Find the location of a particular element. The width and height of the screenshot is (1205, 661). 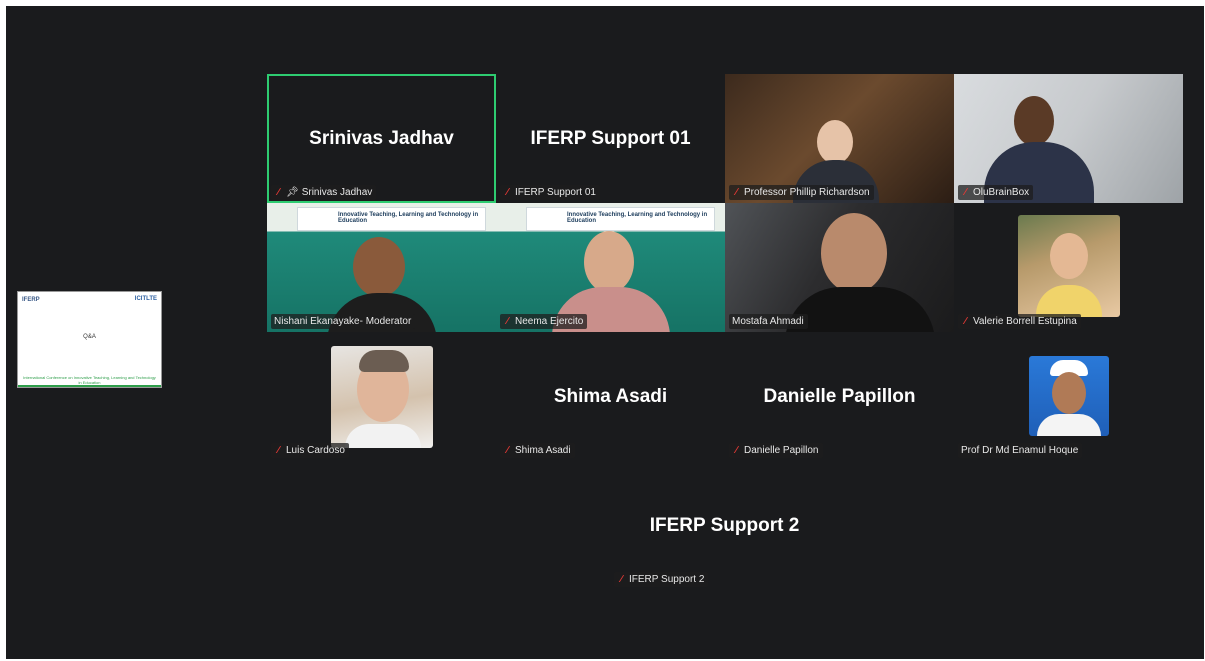

participant-label-text: Srinivas Jadhav is located at coordinates (337, 192).